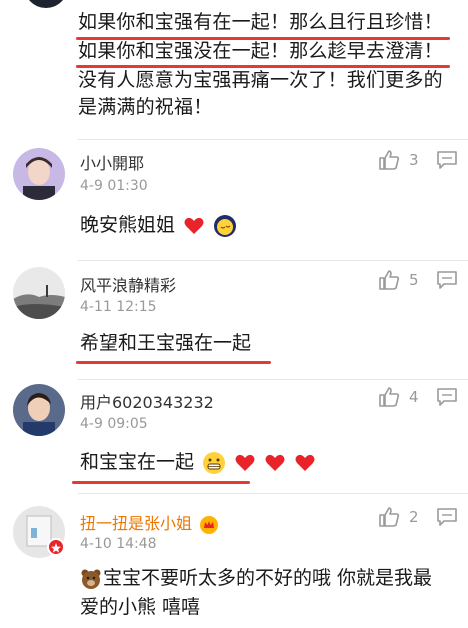 The height and width of the screenshot is (628, 468). Describe the element at coordinates (114, 186) in the screenshot. I see `timestamp: 4-9 01:30` at that location.